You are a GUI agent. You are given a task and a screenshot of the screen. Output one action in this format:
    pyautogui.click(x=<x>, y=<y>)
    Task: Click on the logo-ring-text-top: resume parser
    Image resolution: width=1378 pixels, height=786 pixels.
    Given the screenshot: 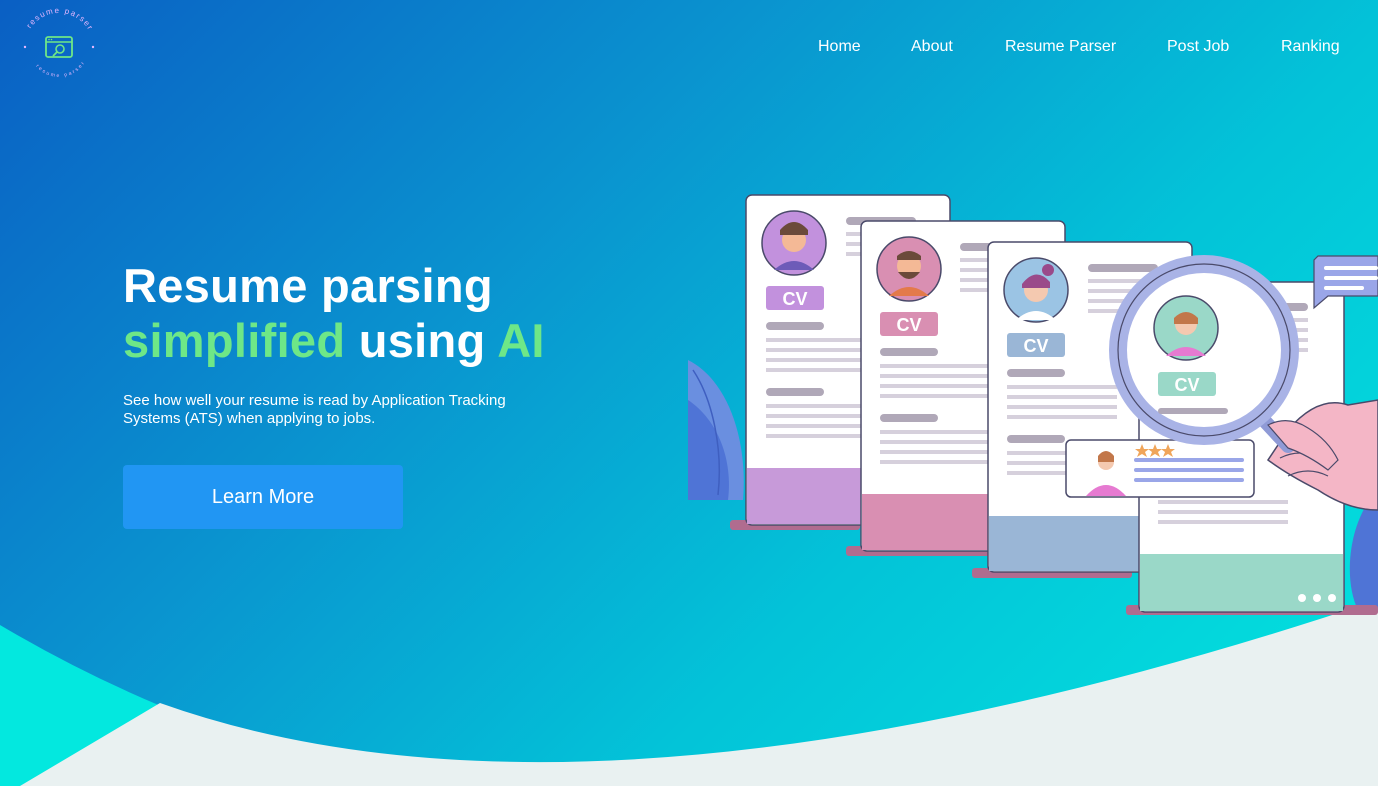 What is the action you would take?
    pyautogui.click(x=59, y=19)
    